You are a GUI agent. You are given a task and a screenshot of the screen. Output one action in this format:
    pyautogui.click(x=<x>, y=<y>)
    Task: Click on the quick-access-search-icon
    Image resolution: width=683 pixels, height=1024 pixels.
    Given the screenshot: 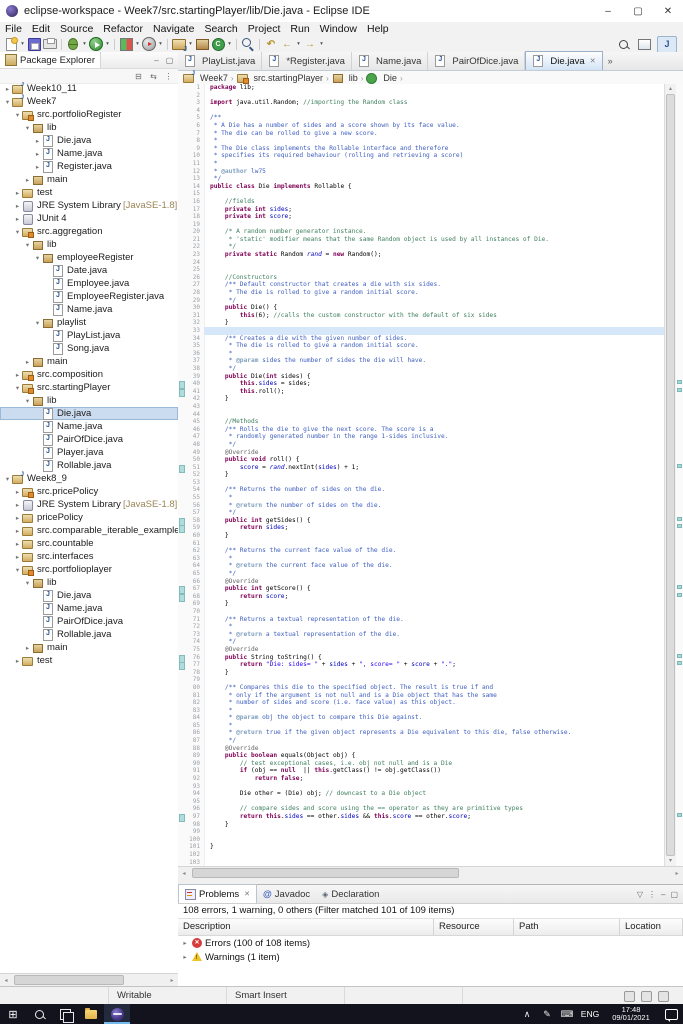 What is the action you would take?
    pyautogui.click(x=623, y=44)
    